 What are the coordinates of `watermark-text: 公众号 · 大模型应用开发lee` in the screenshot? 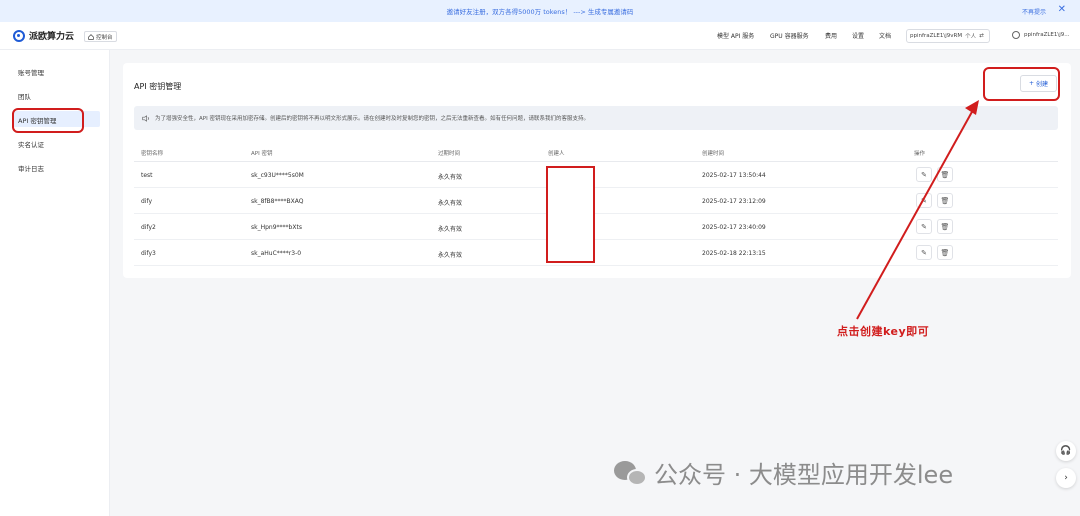 It's located at (804, 475).